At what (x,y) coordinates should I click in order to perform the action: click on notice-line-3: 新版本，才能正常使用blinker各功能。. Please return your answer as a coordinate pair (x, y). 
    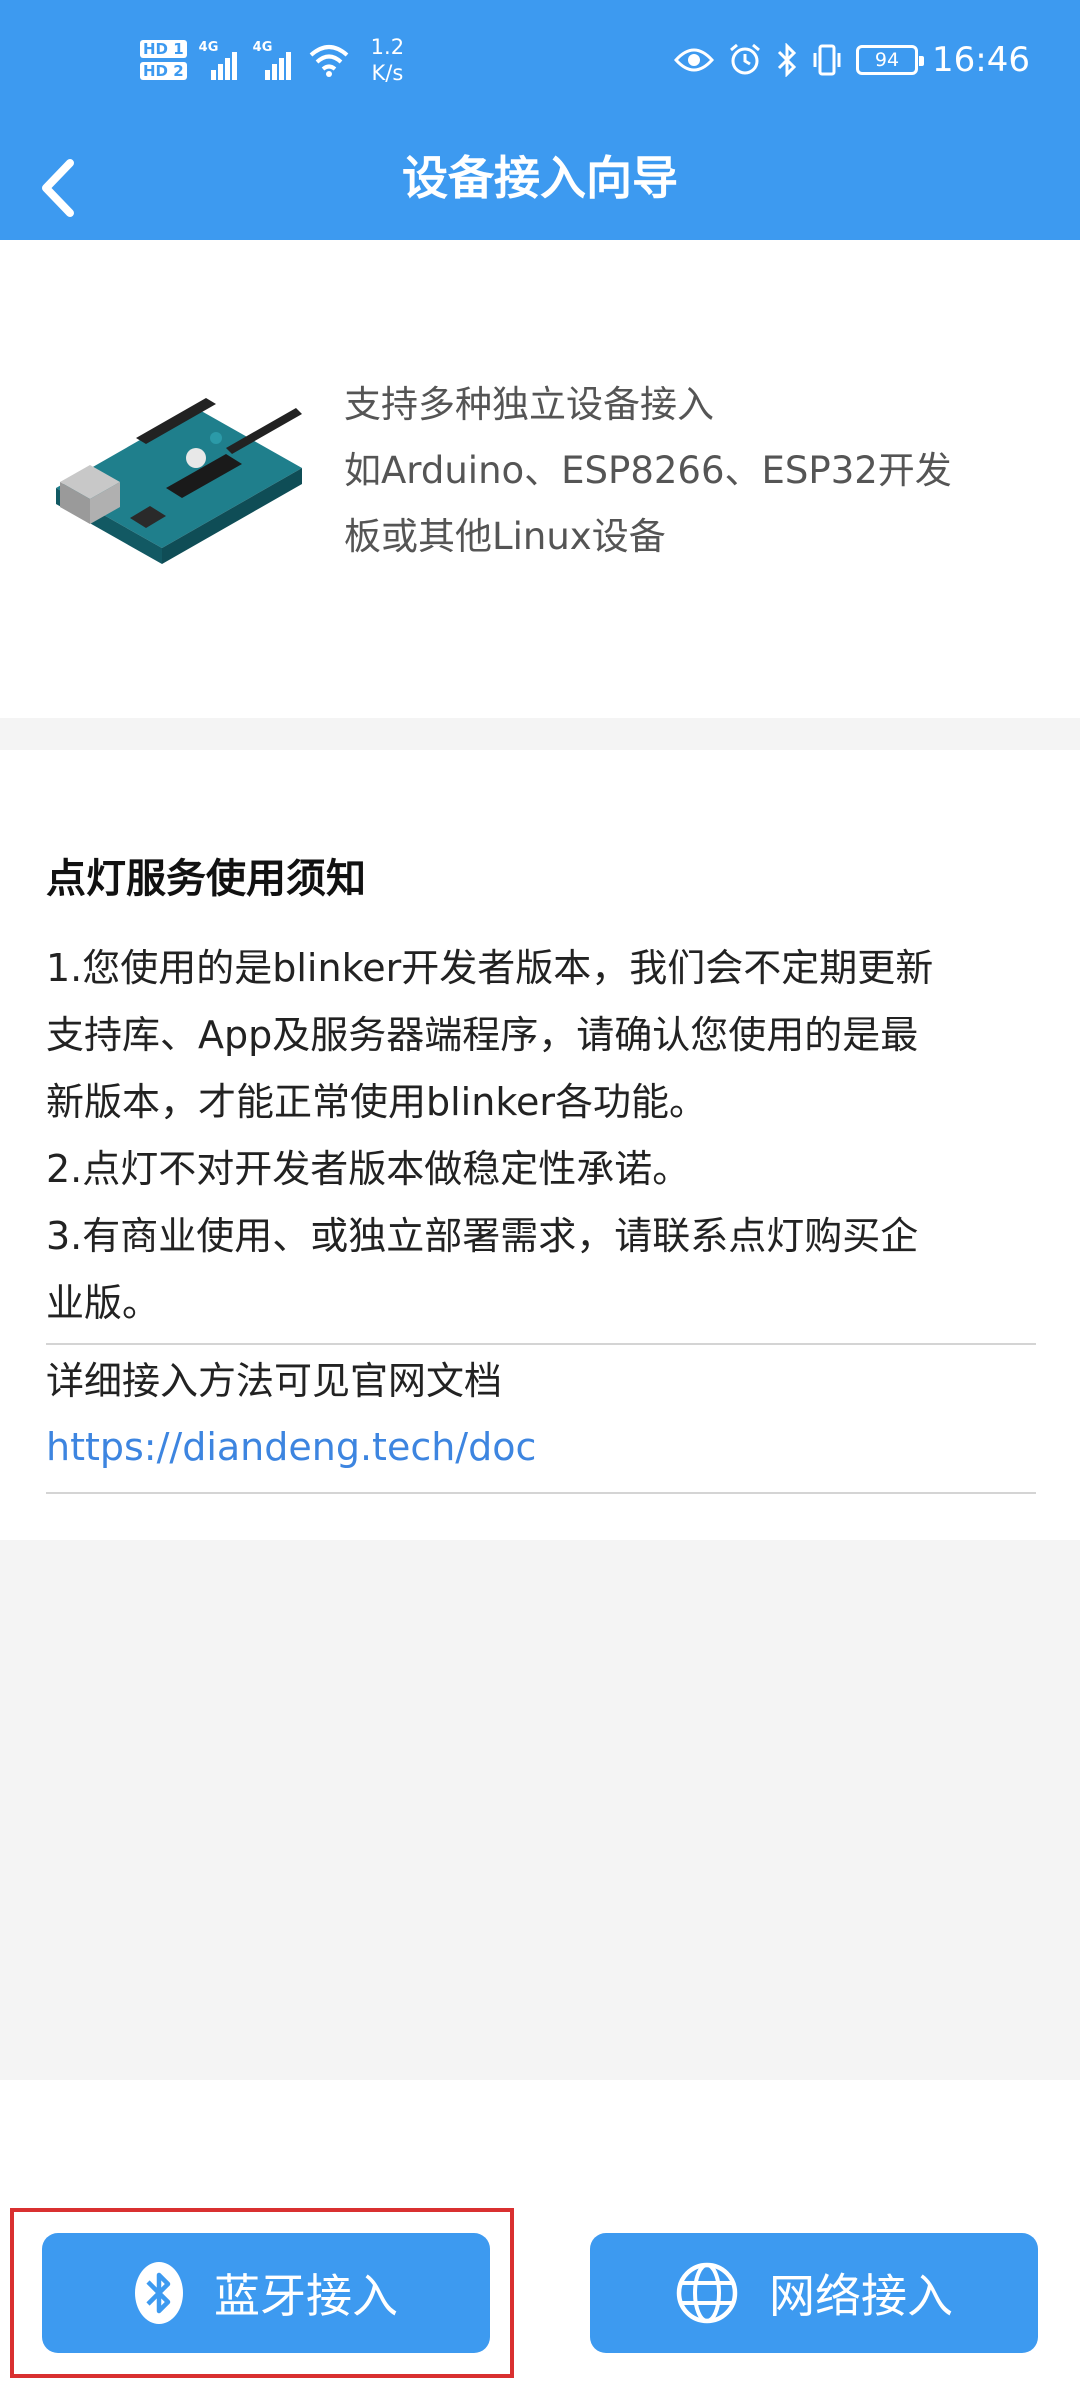
    Looking at the image, I should click on (376, 1102).